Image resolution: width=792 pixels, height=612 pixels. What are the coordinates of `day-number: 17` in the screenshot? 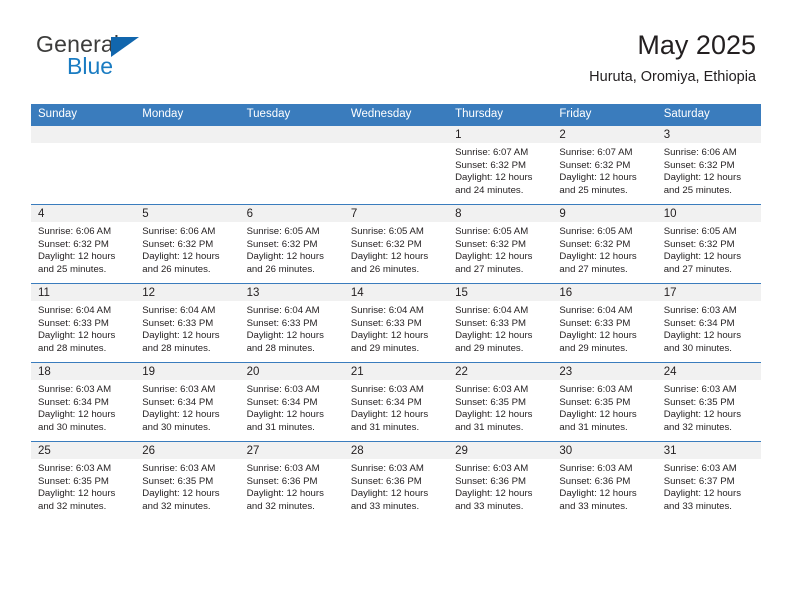 It's located at (708, 292).